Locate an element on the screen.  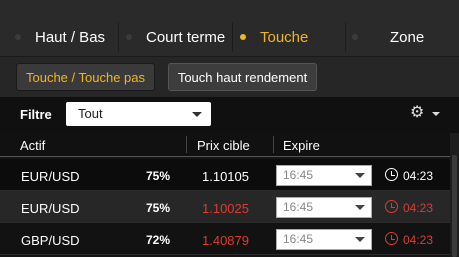
target-price: 1.10105 is located at coordinates (225, 176).